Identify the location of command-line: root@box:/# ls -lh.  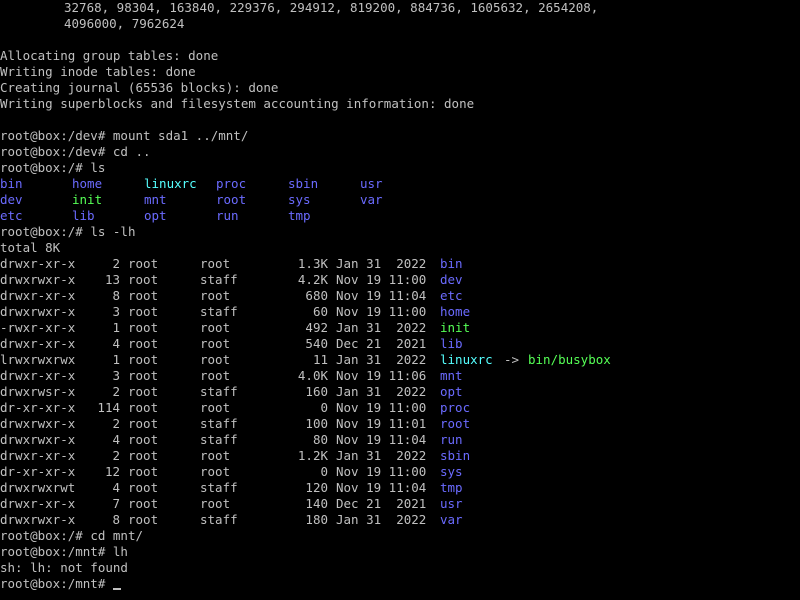
(67, 232).